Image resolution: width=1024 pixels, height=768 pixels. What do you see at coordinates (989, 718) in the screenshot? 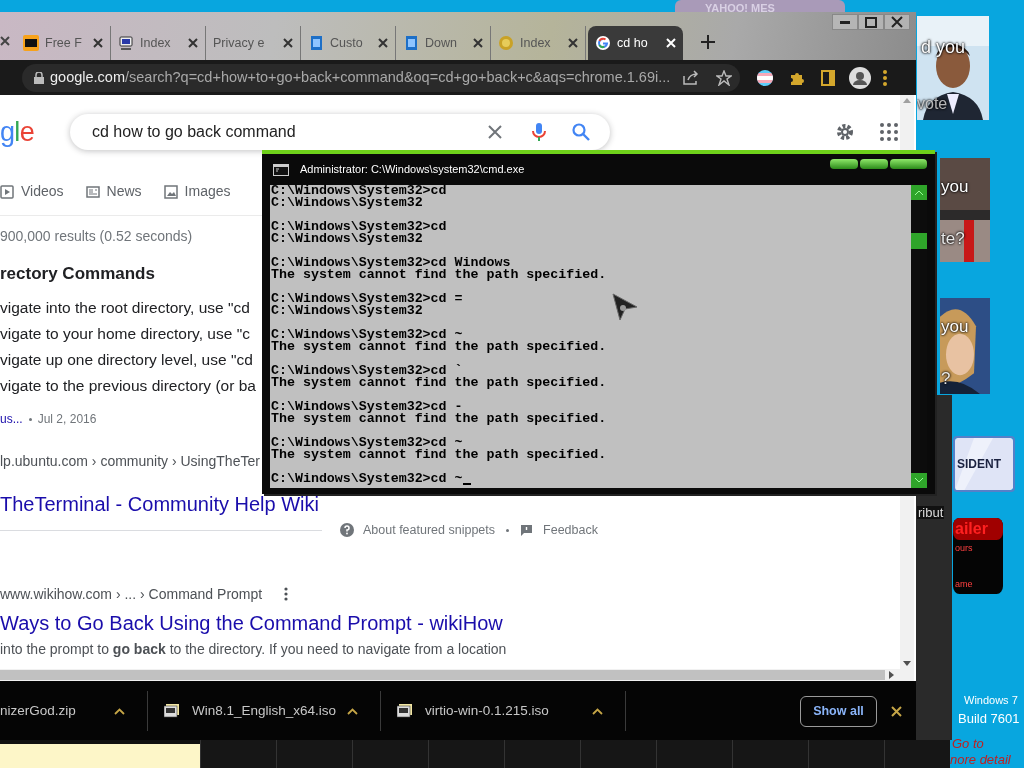
I see `build-number: Build 7601` at bounding box center [989, 718].